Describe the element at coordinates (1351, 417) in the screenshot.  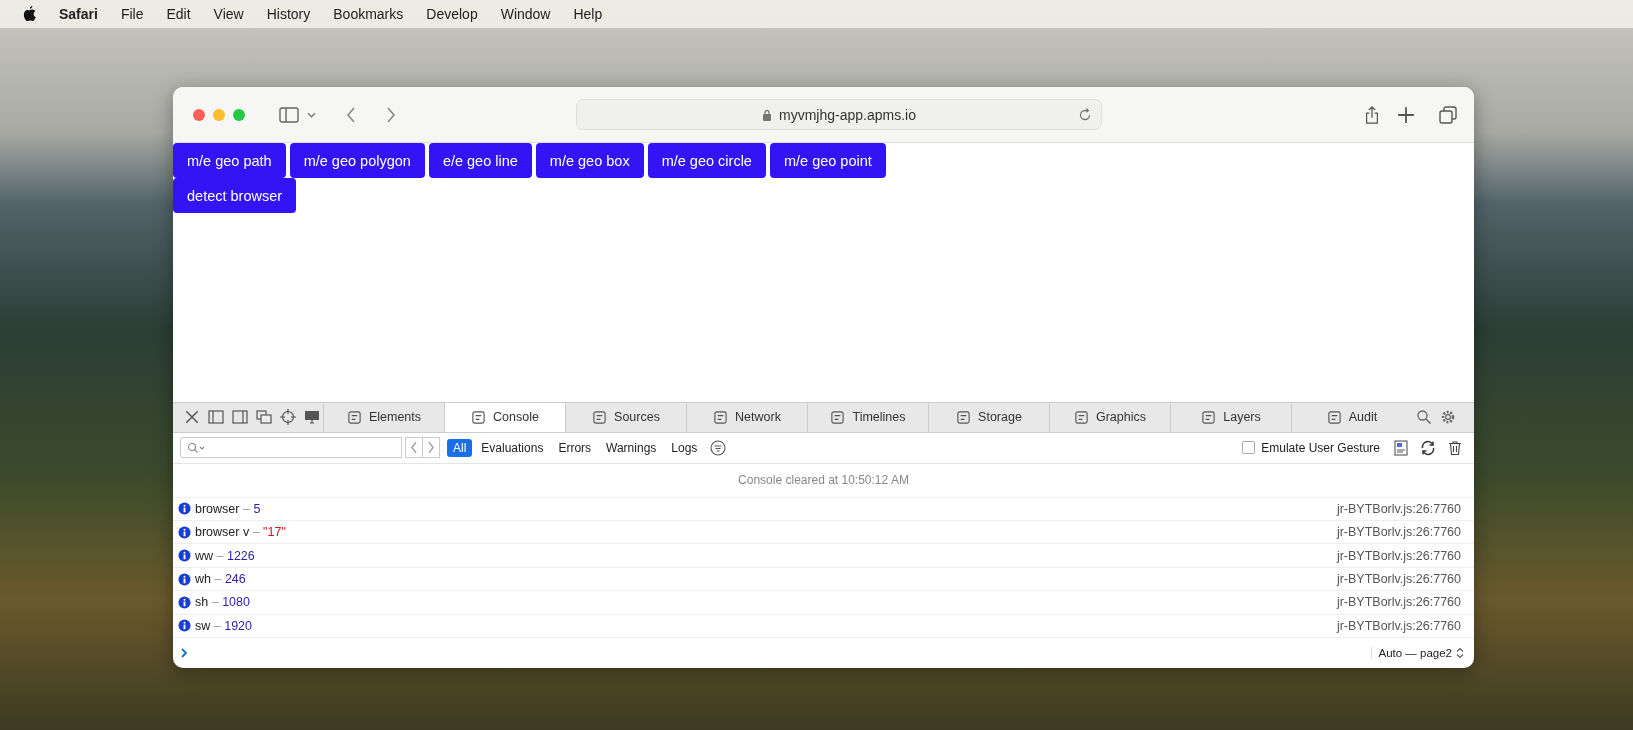
I see `devtools-tab: Audit` at that location.